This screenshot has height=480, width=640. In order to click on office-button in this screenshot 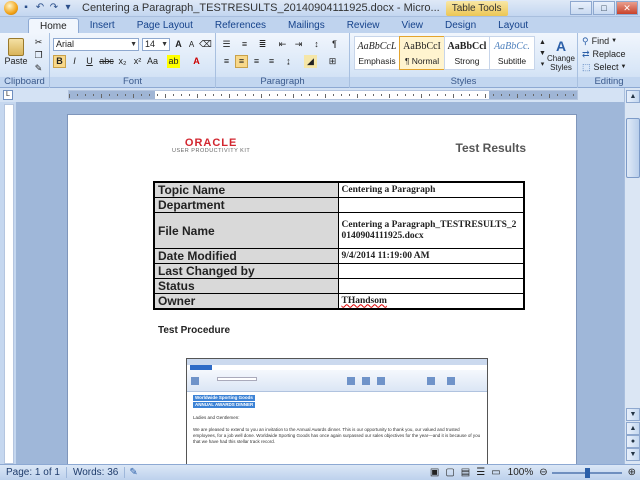, I will do `click(11, 8)`.